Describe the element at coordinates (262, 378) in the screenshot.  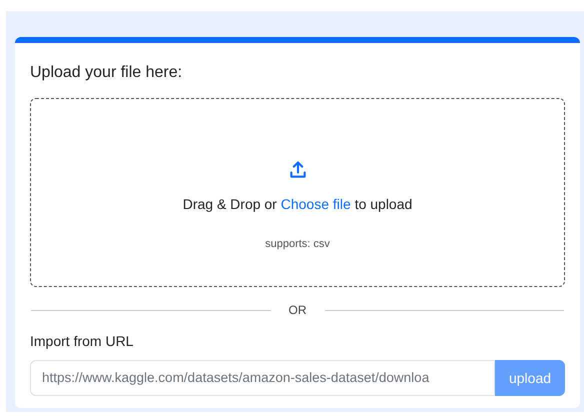
I see `url-field: https://www.kaggle.com/datasets/amazon-sales-dataset/downloa` at that location.